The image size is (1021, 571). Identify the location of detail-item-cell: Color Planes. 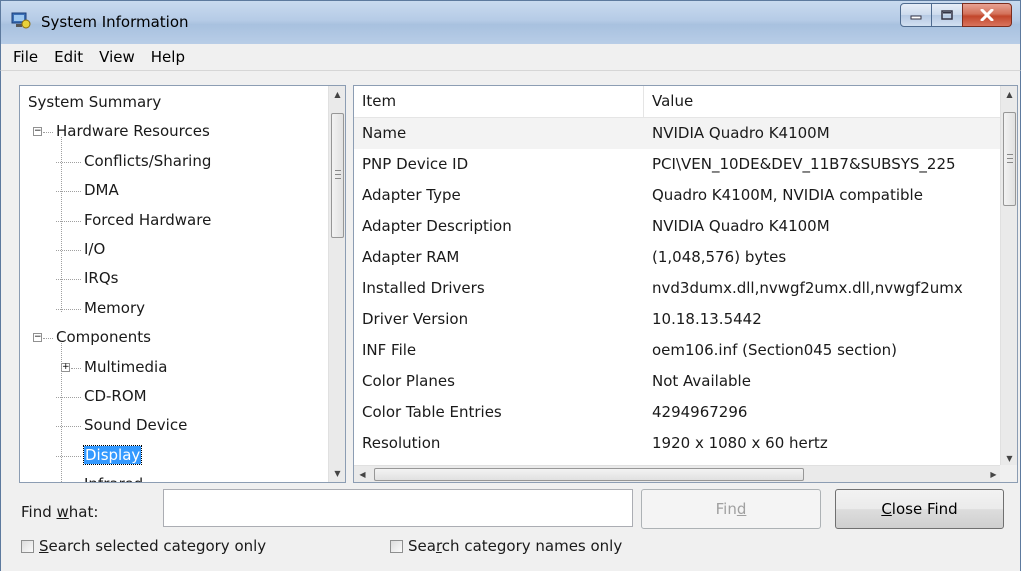
(408, 381).